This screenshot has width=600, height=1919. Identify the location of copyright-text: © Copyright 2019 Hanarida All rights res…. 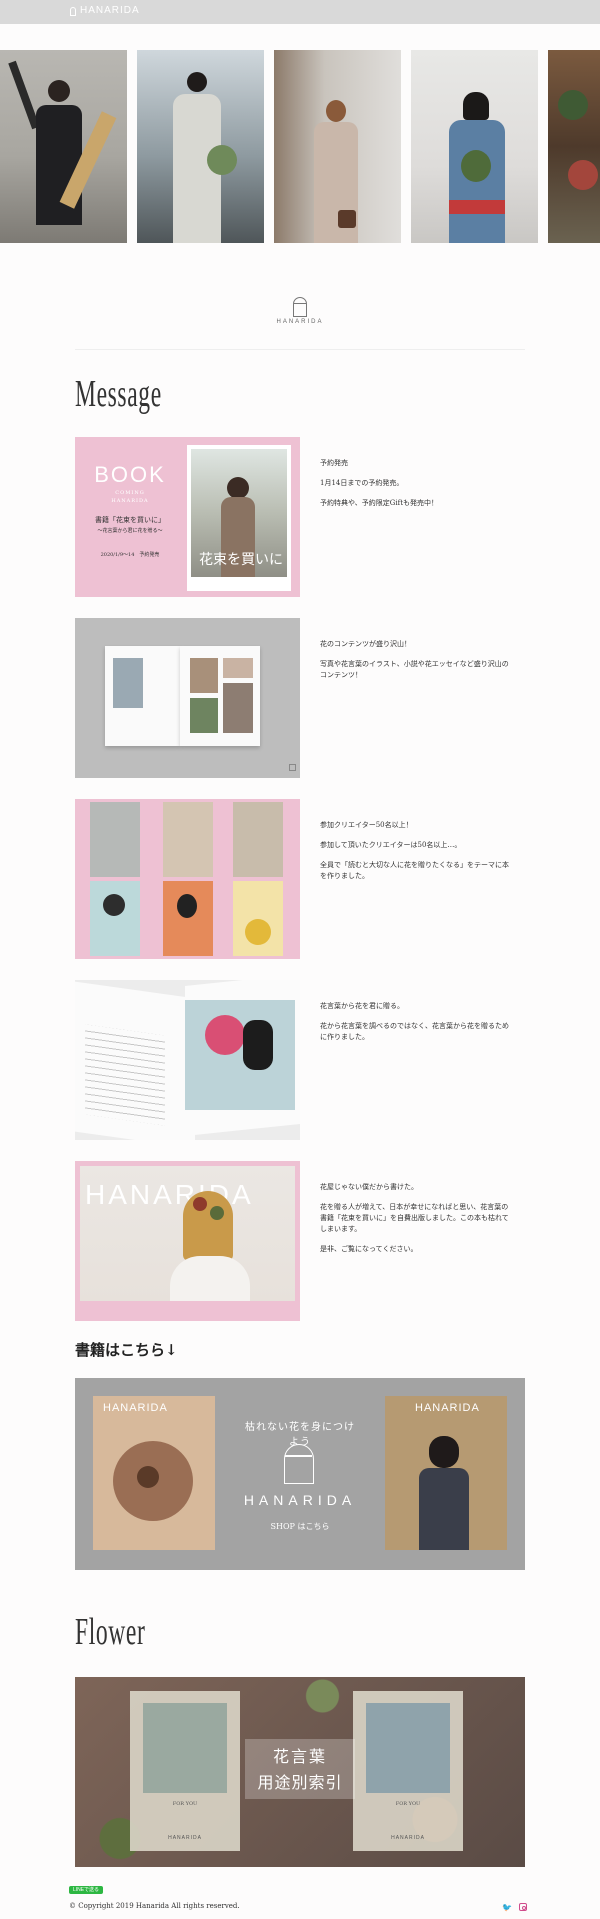
(154, 1906).